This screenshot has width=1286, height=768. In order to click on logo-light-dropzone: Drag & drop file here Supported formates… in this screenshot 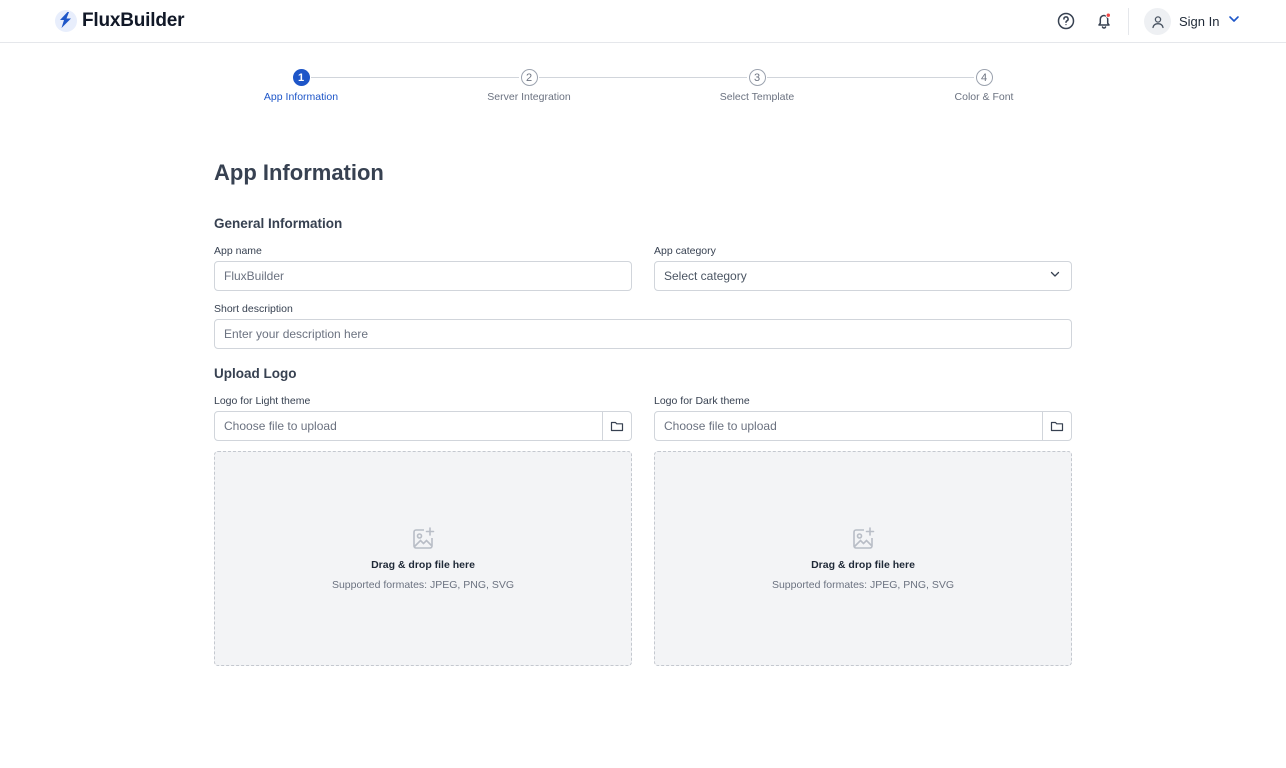, I will do `click(423, 558)`.